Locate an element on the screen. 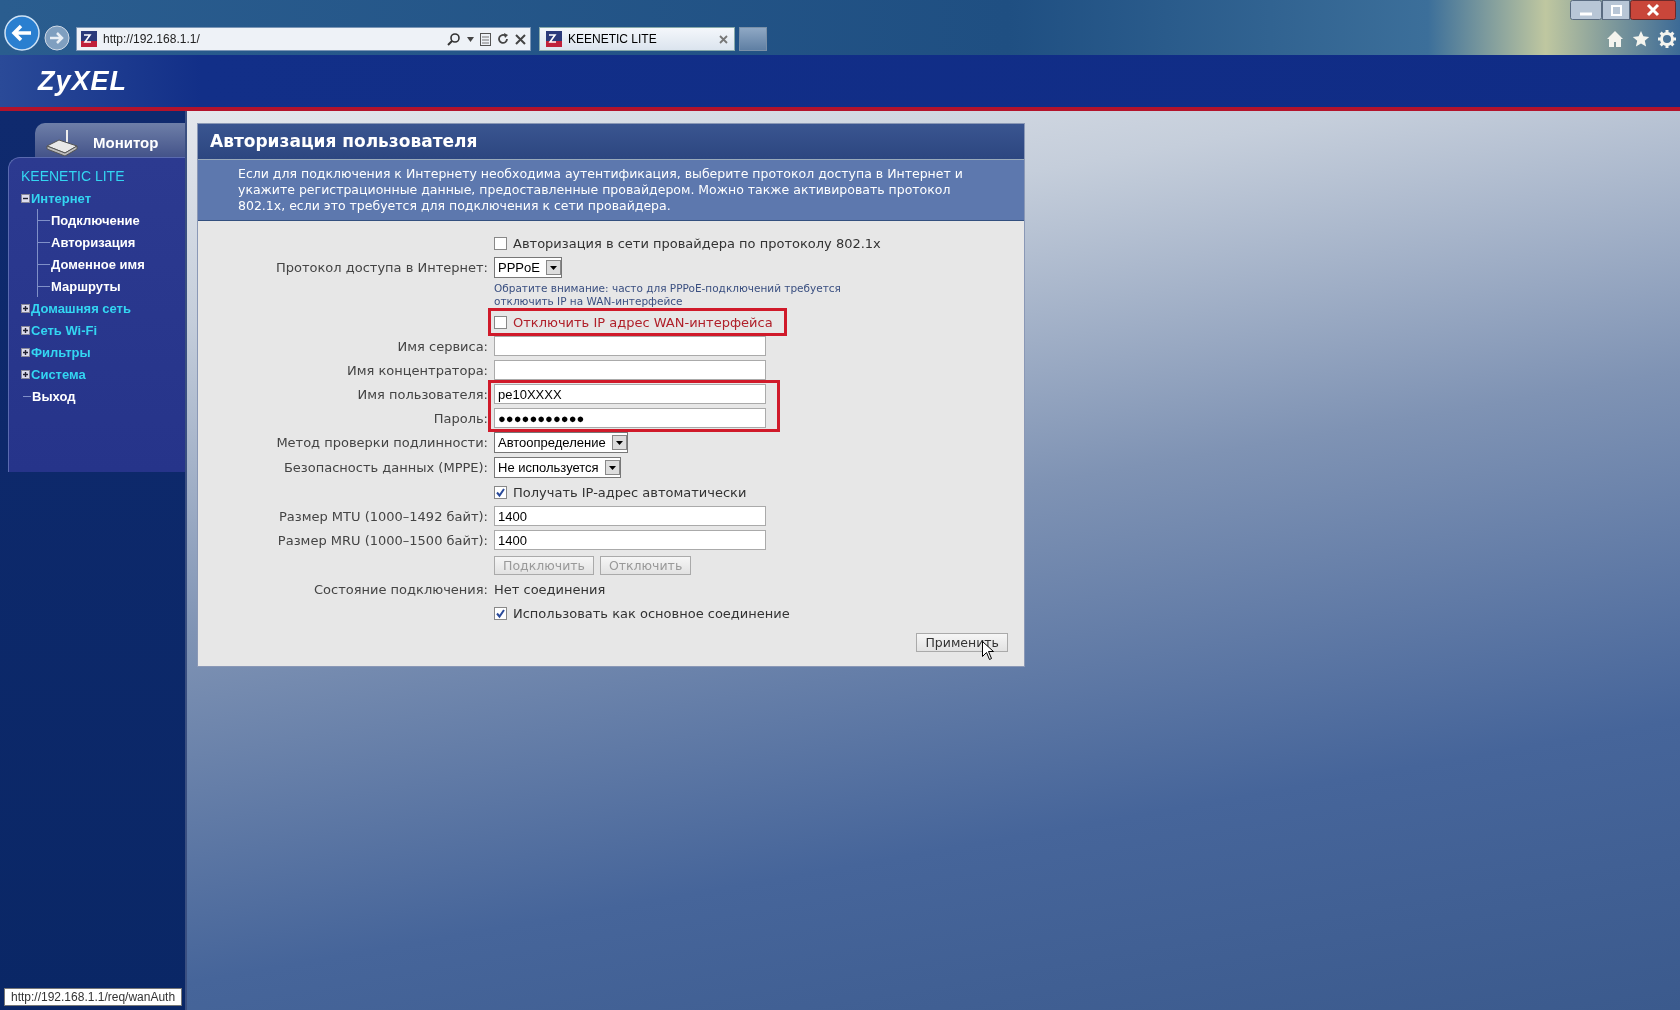  input-field: pe10XXXX is located at coordinates (630, 394).